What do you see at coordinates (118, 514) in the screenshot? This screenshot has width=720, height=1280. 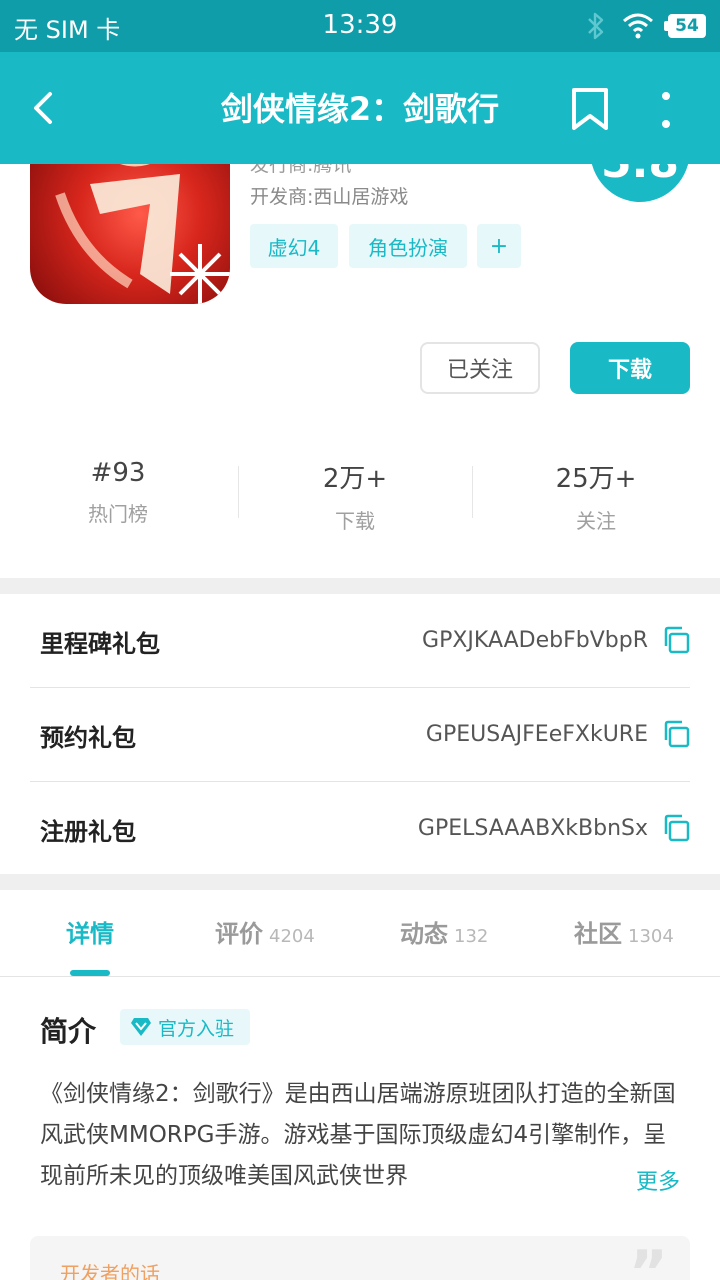 I see `stat-label: 热门榜` at bounding box center [118, 514].